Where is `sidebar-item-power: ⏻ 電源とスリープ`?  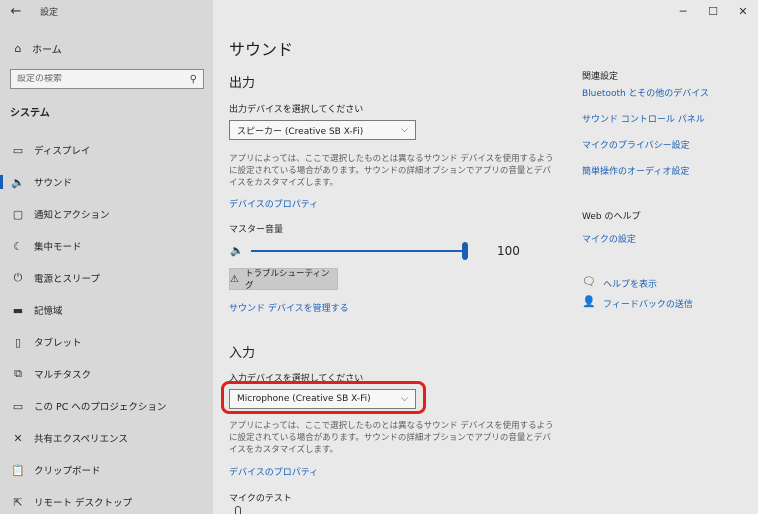 sidebar-item-power: ⏻ 電源とスリープ is located at coordinates (106, 278).